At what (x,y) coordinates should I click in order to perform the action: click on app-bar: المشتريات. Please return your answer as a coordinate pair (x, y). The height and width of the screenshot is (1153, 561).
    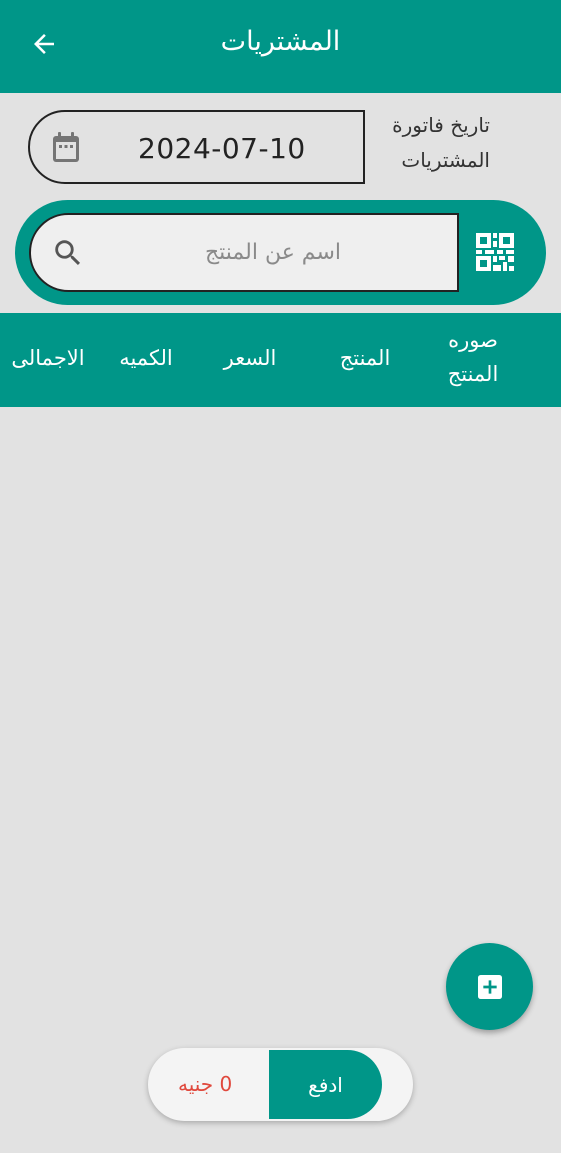
    Looking at the image, I should click on (280, 46).